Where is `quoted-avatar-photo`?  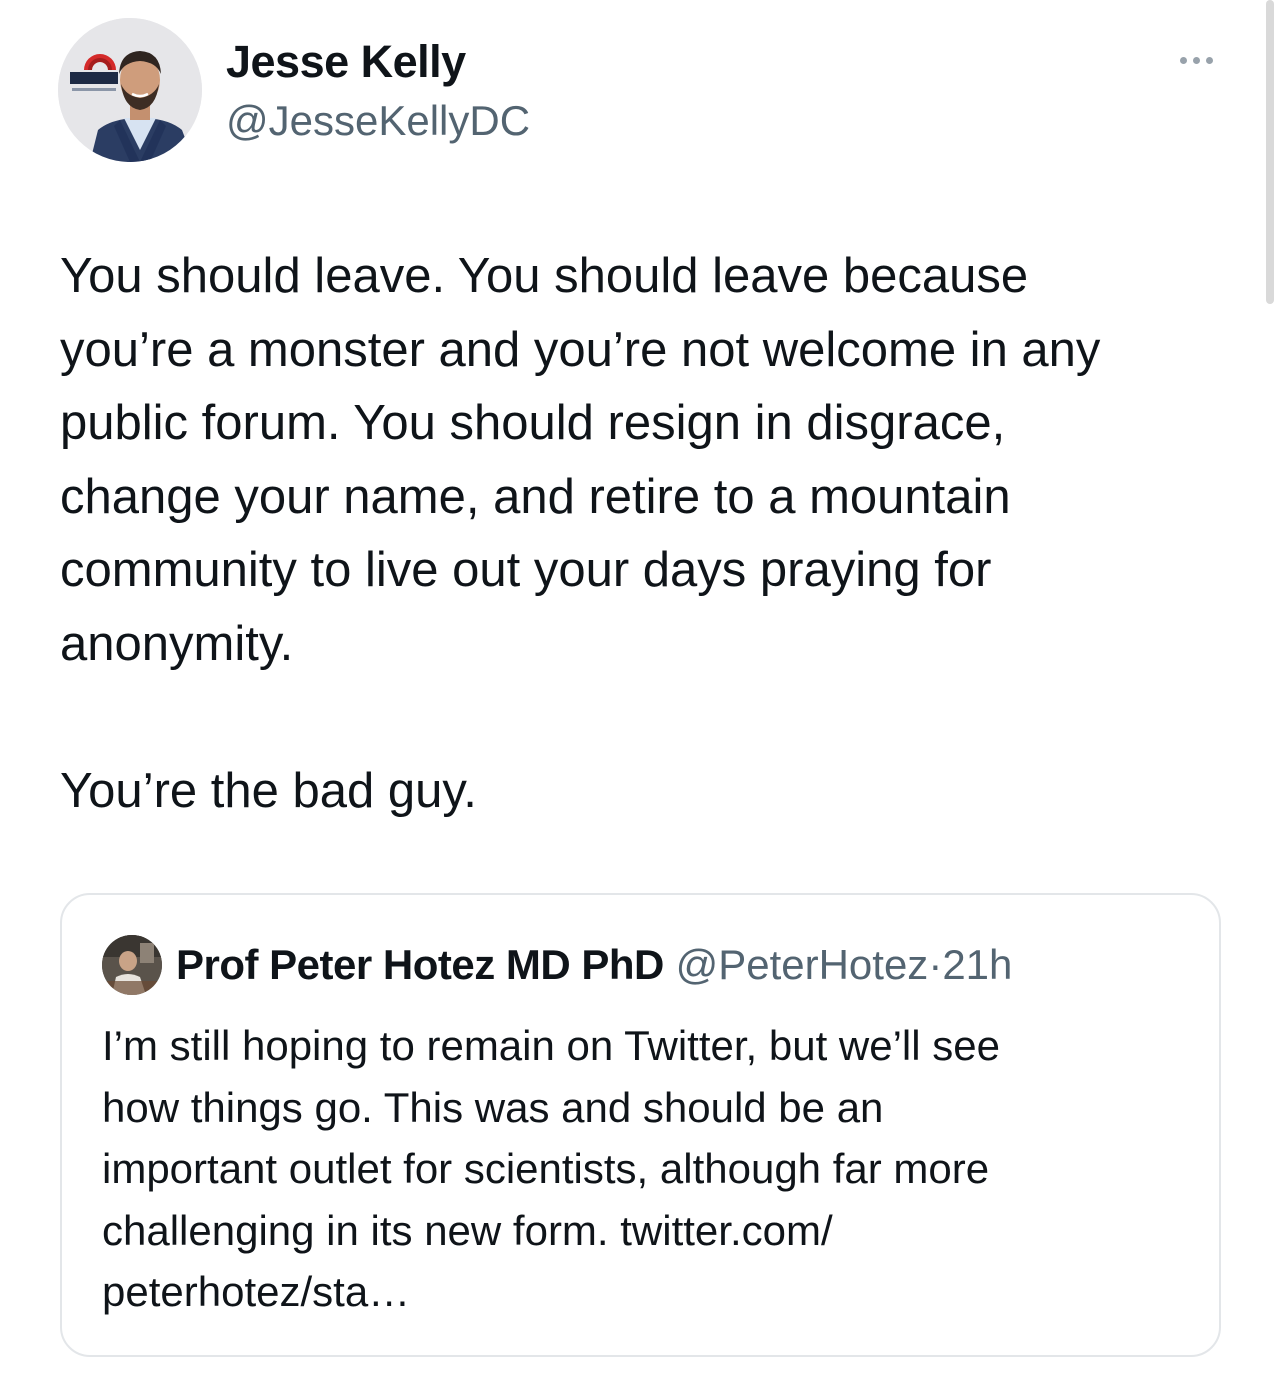
quoted-avatar-photo is located at coordinates (132, 965).